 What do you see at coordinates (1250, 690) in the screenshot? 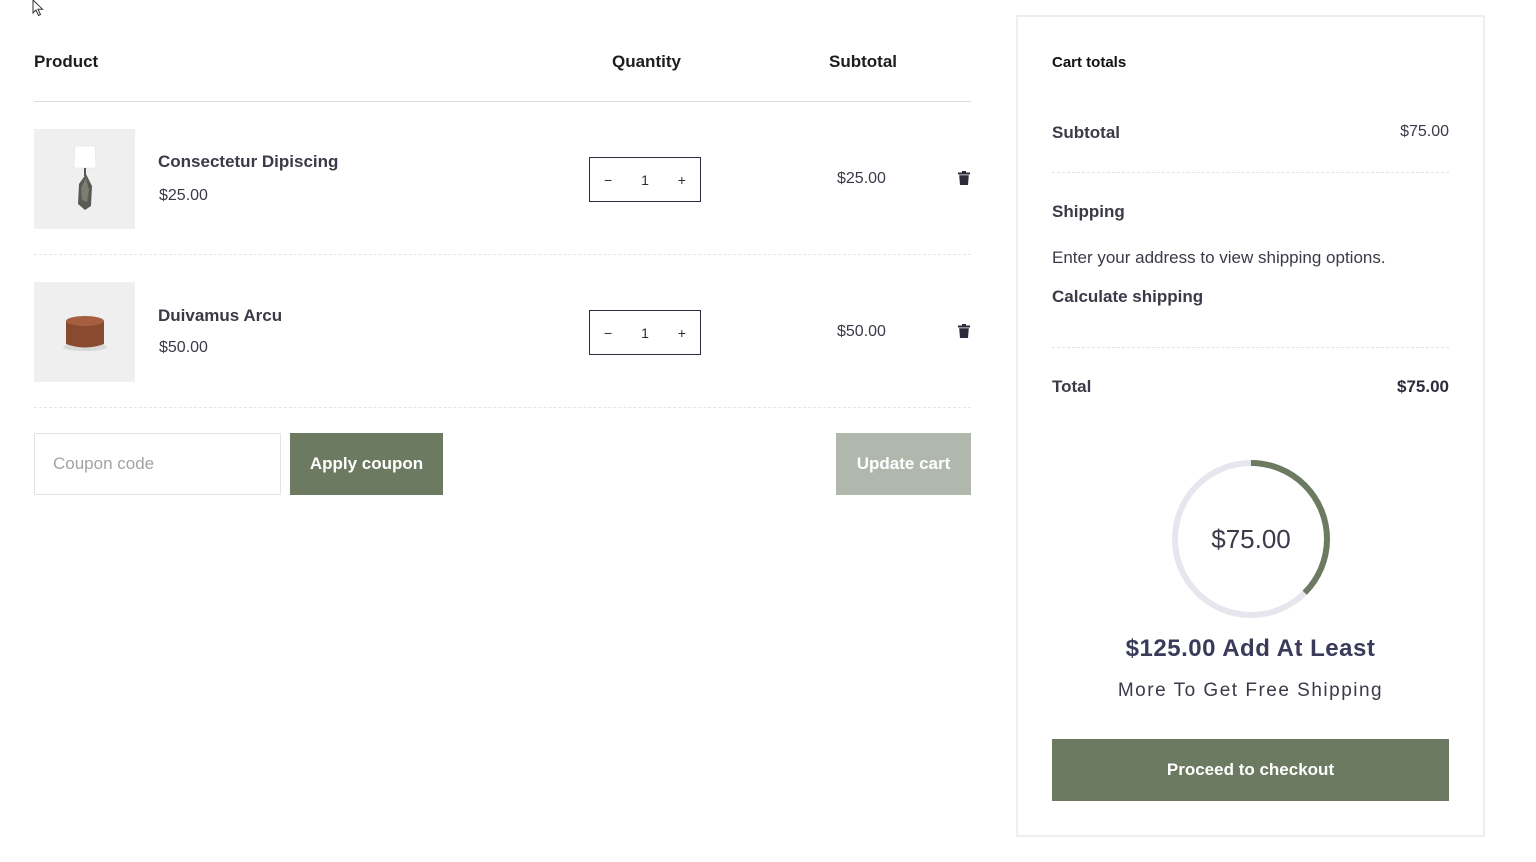
I see `free-shipping-subtext: More To Get Free Shipping` at bounding box center [1250, 690].